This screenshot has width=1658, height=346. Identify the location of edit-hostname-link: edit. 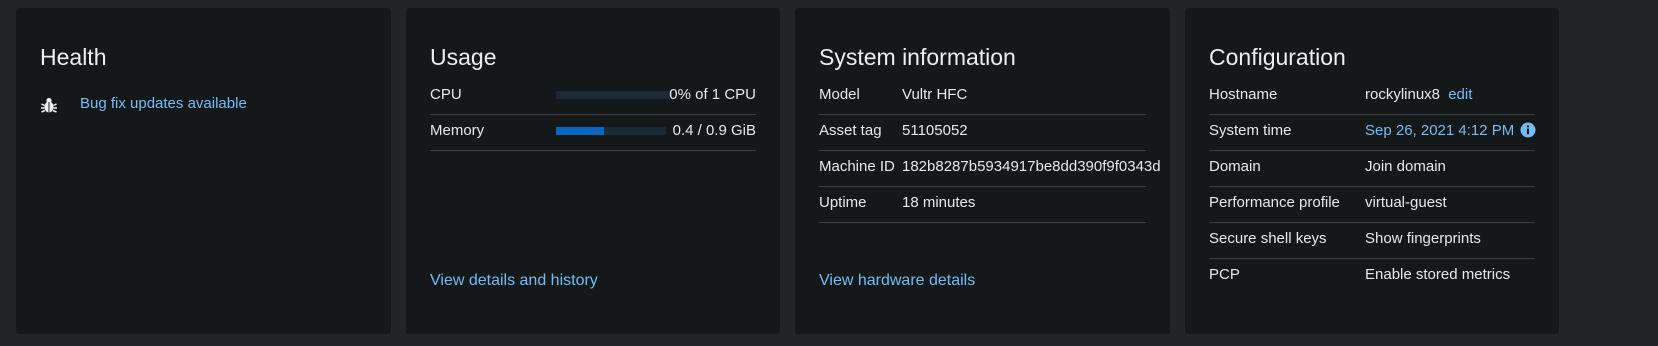
(1460, 94).